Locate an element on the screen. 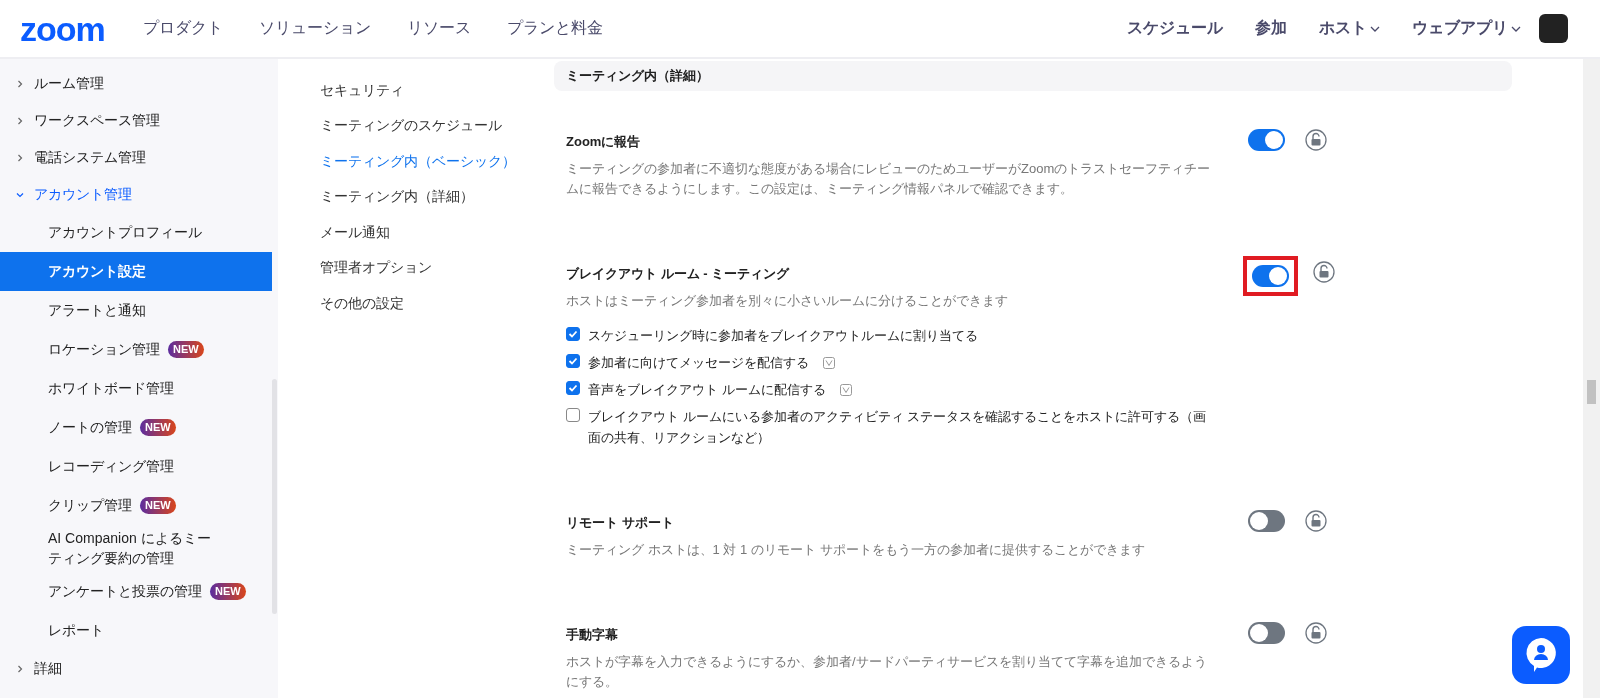  section-link: その他の設定 is located at coordinates (438, 304).